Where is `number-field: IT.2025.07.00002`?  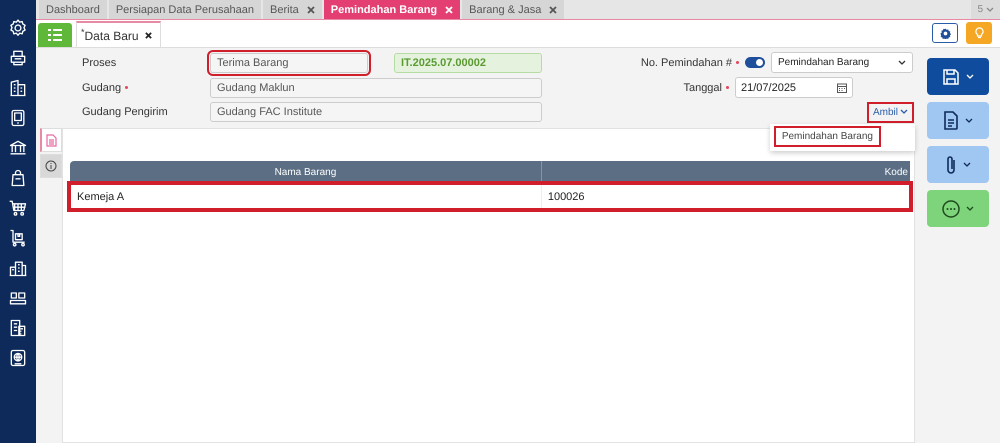 number-field: IT.2025.07.00002 is located at coordinates (468, 62).